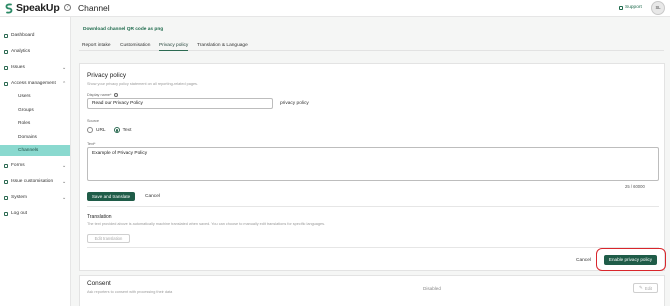 The image size is (670, 306). What do you see at coordinates (38, 8) in the screenshot?
I see `brand-name: SpeakUp` at bounding box center [38, 8].